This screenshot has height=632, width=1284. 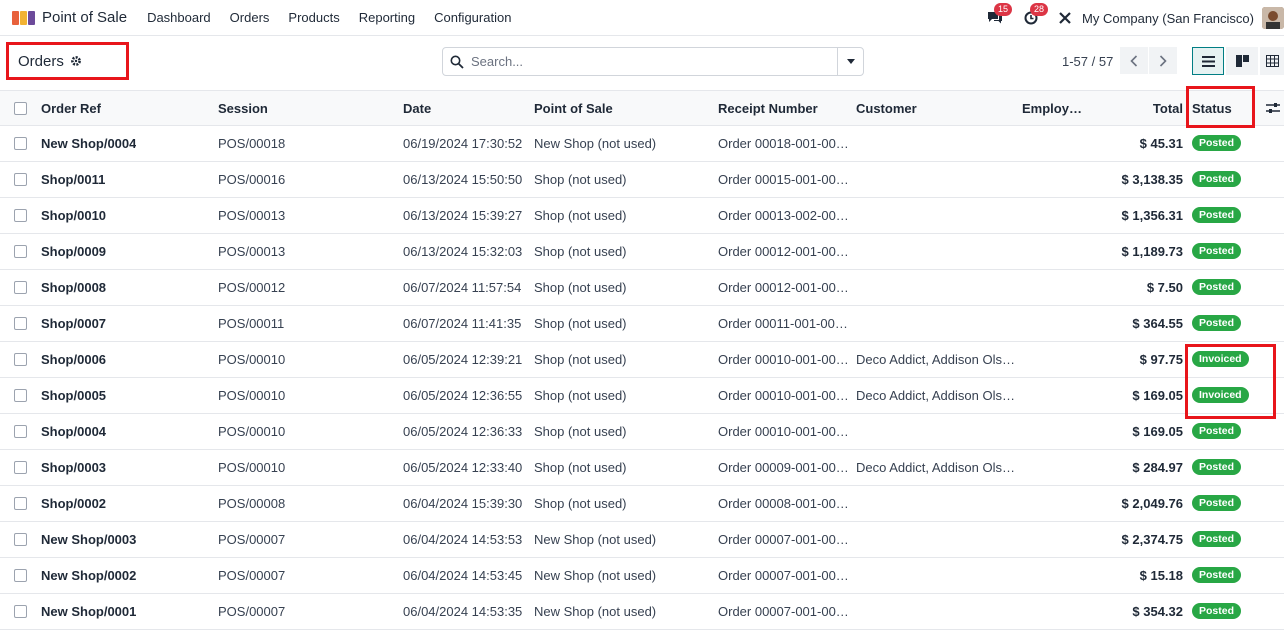 I want to click on cell-order-ref: Shop/0006, so click(x=74, y=359).